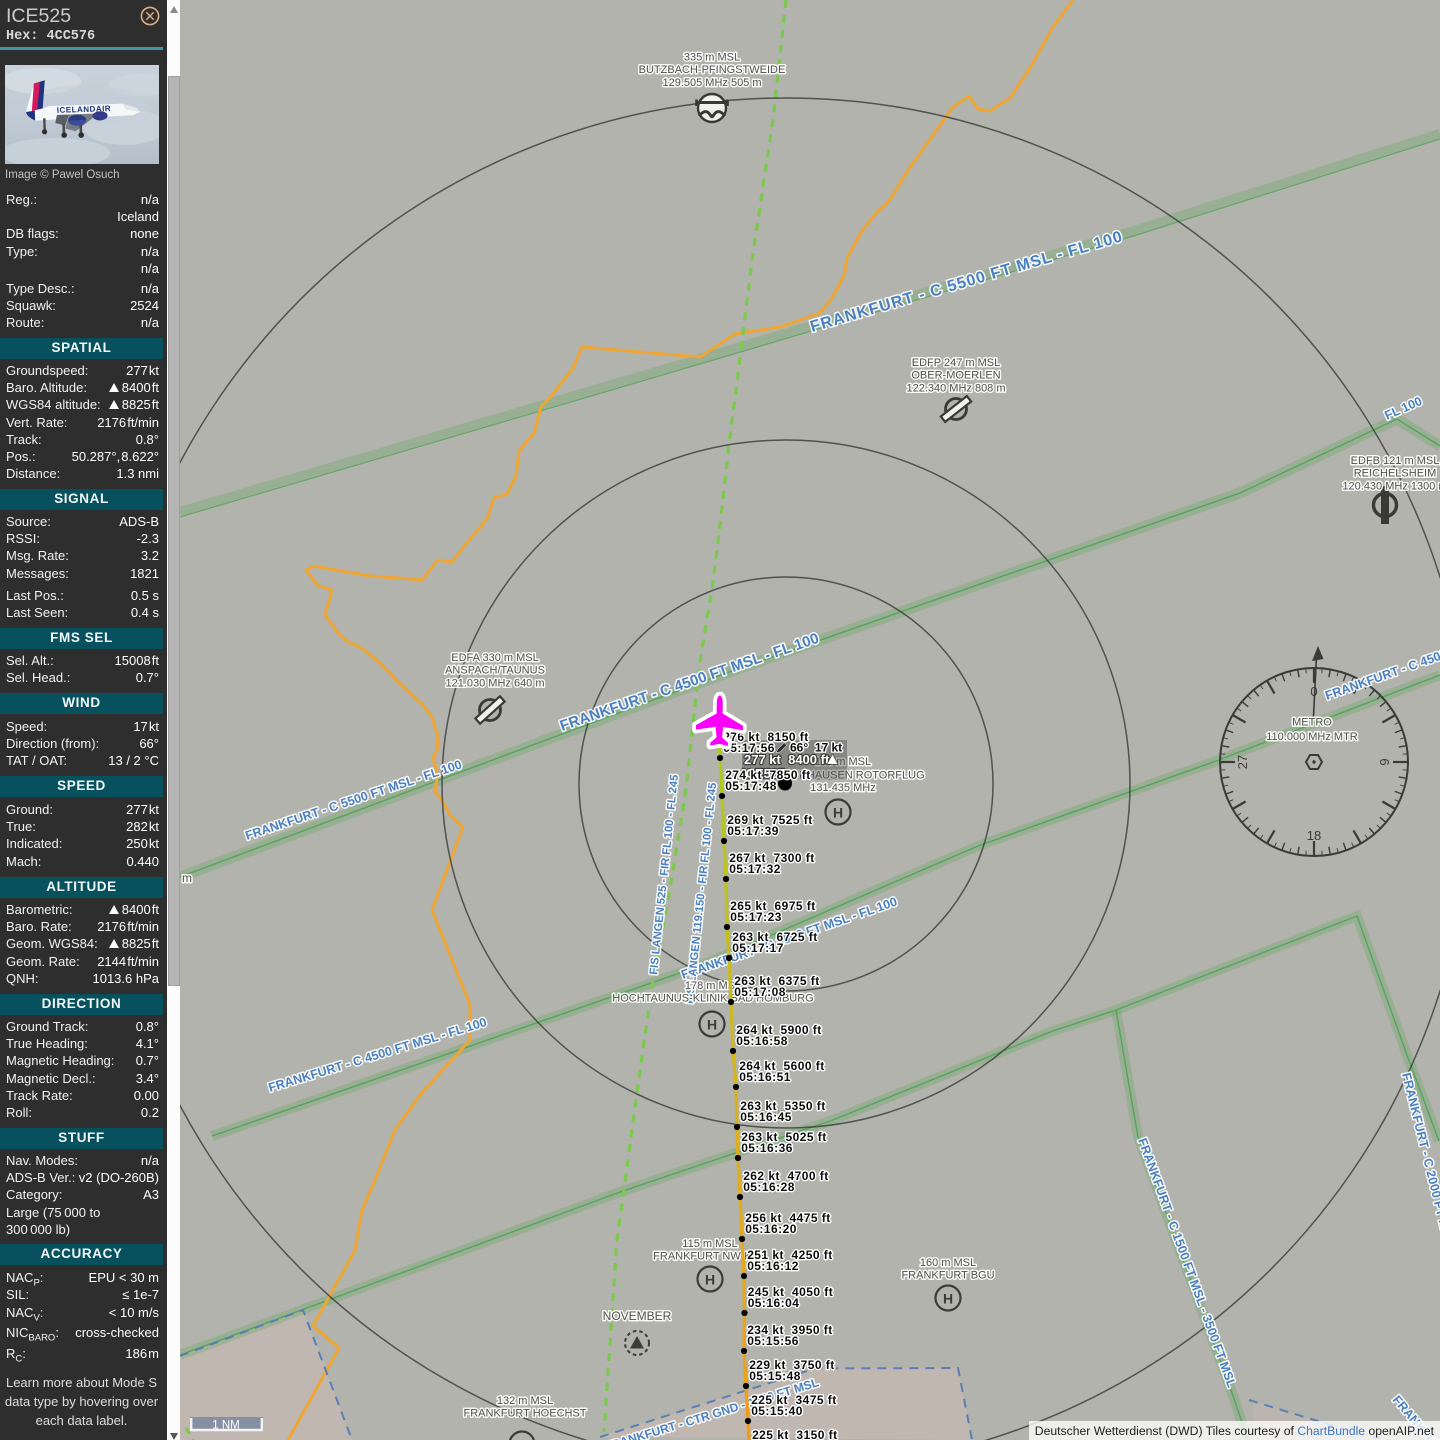 The width and height of the screenshot is (1440, 1440). I want to click on svg-text: 05:17:48, so click(751, 786).